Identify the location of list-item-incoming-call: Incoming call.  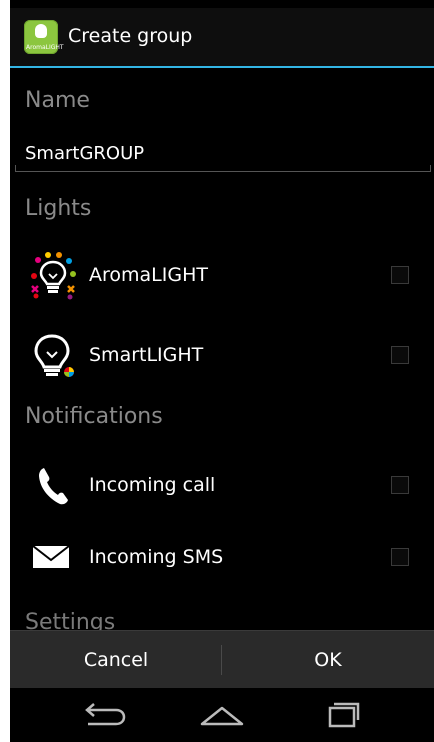
(222, 485).